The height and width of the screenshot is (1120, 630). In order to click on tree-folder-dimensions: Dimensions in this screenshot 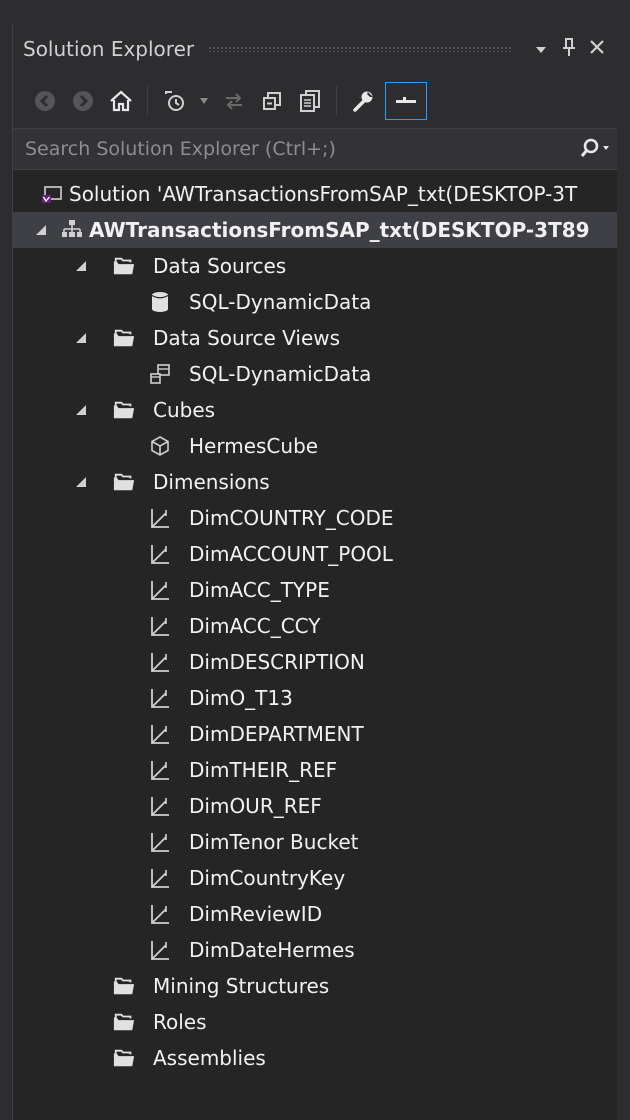, I will do `click(315, 482)`.